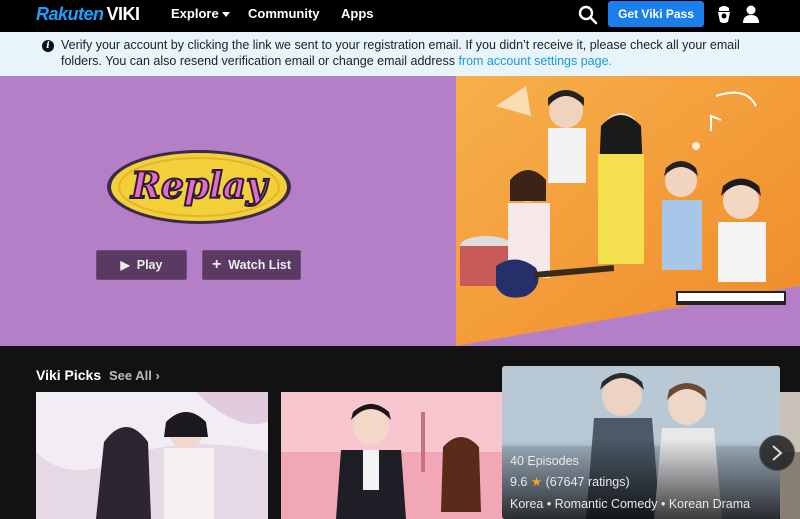 This screenshot has height=519, width=800. What do you see at coordinates (200, 13) in the screenshot?
I see `nav-explore: Explore` at bounding box center [200, 13].